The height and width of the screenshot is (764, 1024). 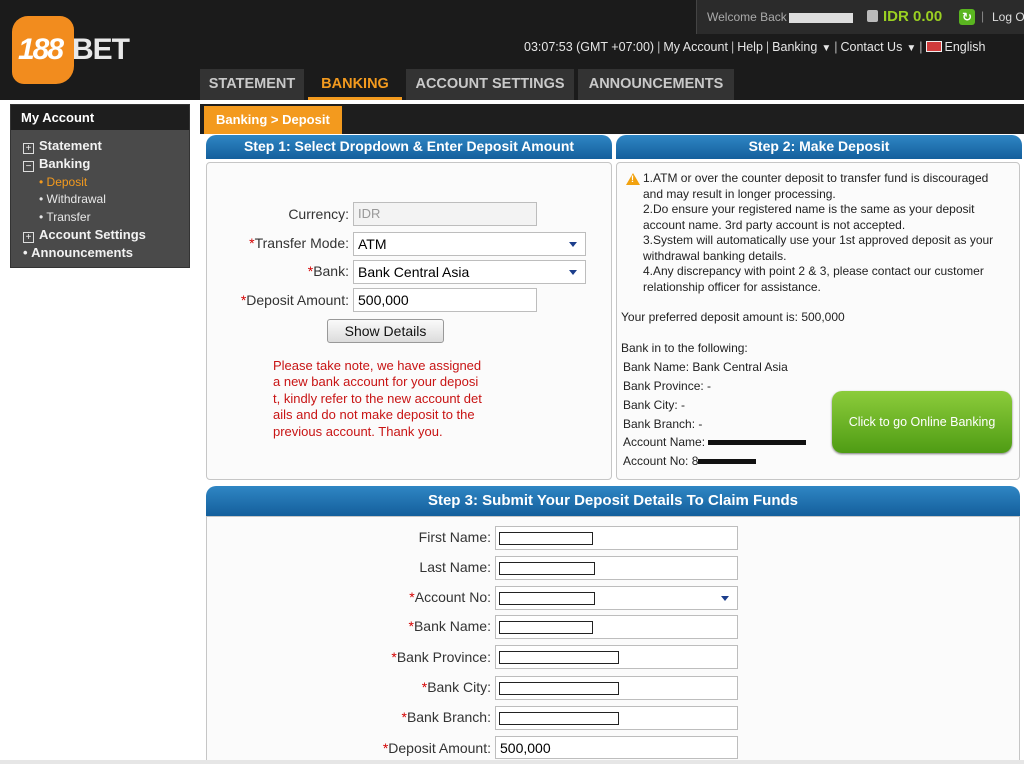 What do you see at coordinates (654, 405) in the screenshot?
I see `bank-city-info: Bank City: -` at bounding box center [654, 405].